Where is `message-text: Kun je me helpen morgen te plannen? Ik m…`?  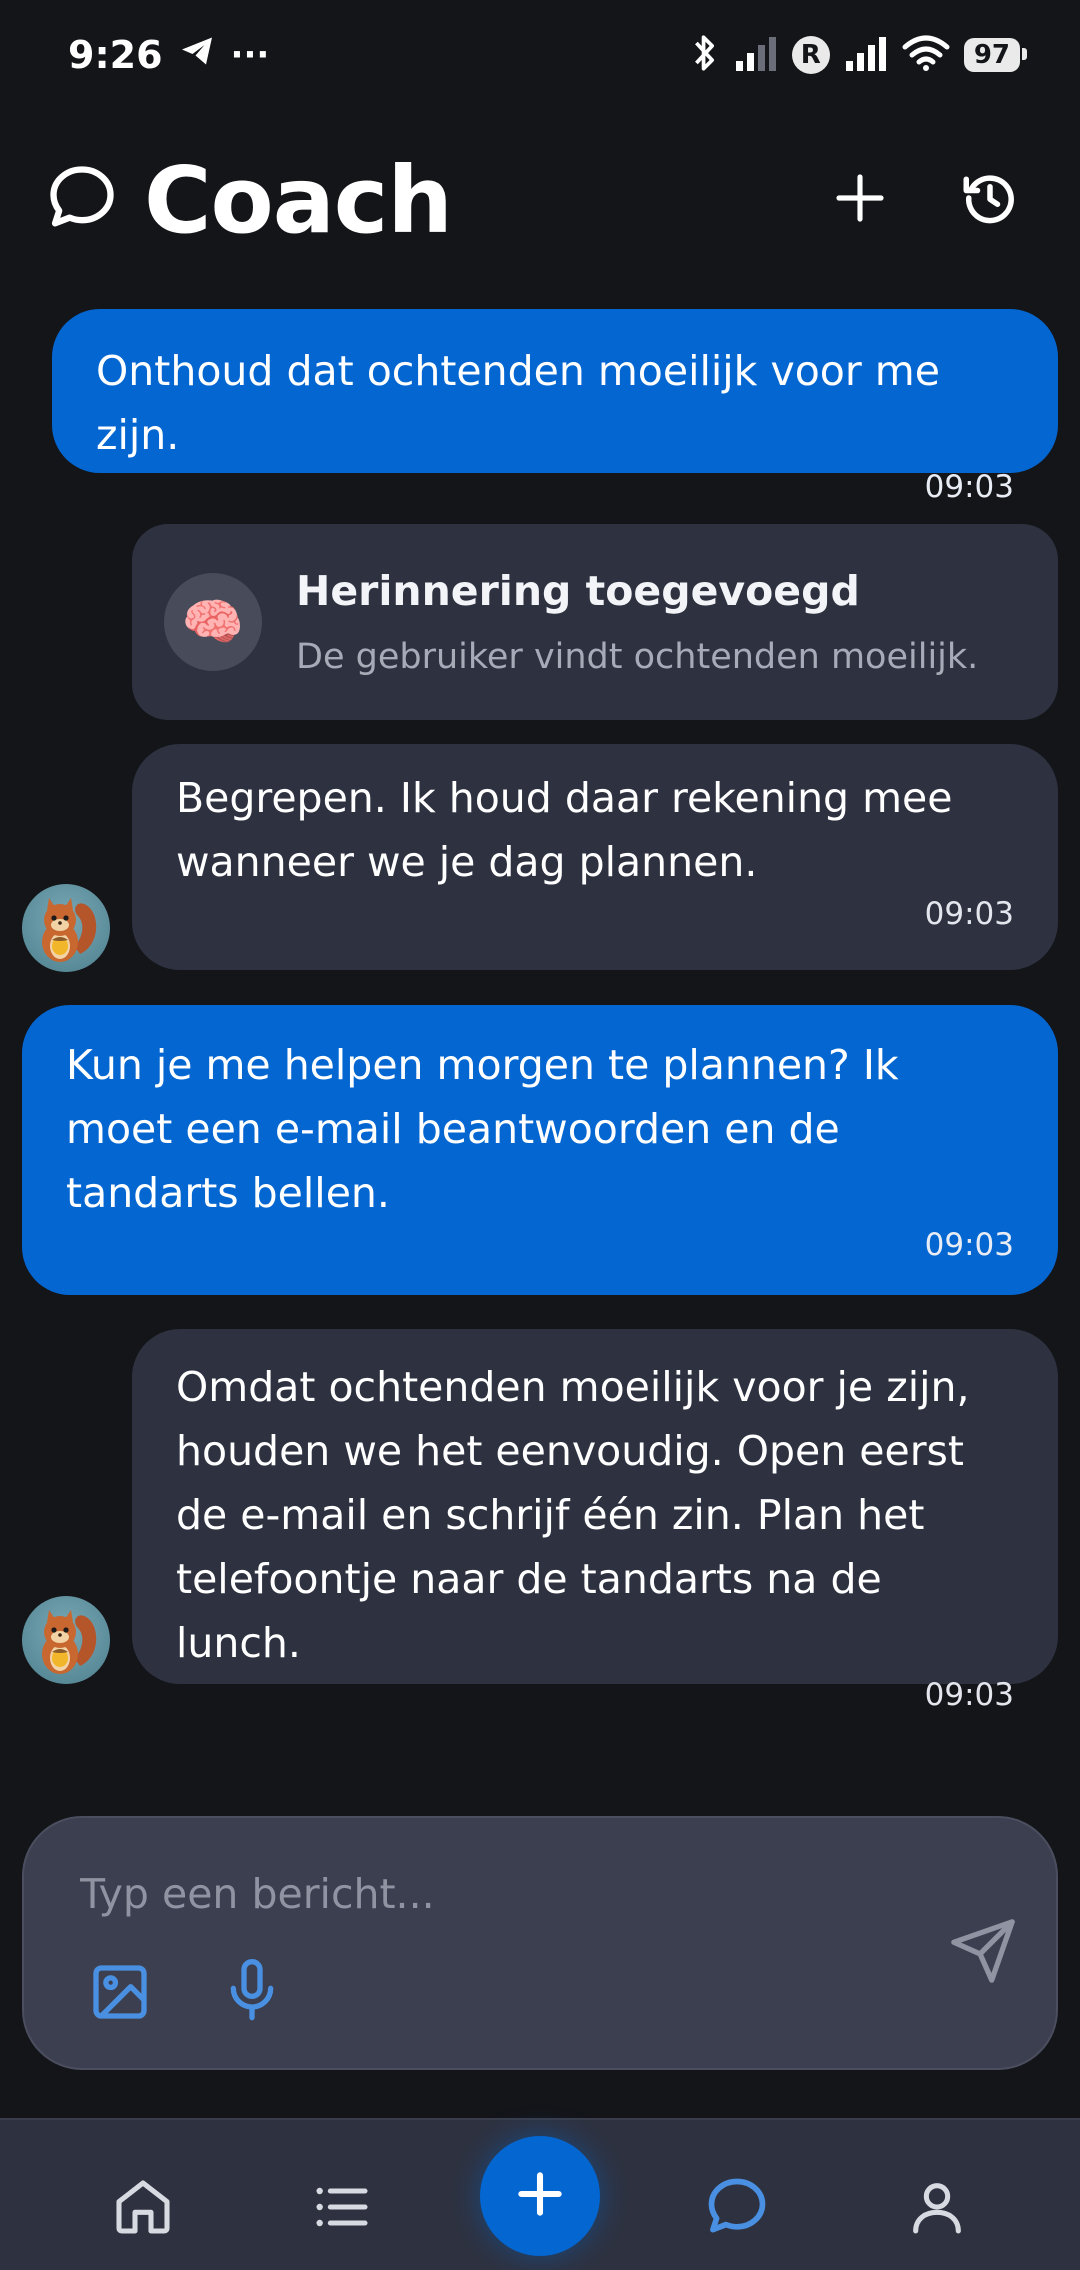 message-text: Kun je me helpen morgen te plannen? Ik m… is located at coordinates (482, 1129).